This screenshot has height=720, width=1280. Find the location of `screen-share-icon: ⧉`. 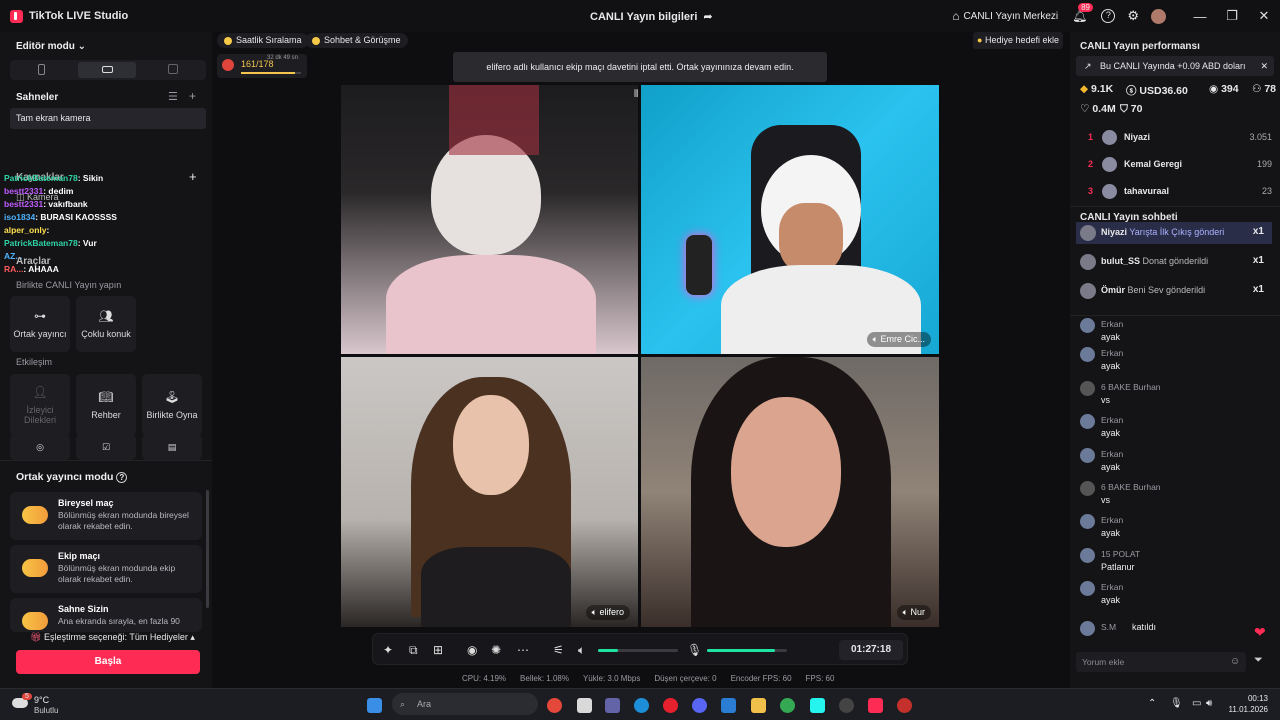

screen-share-icon: ⧉ is located at coordinates (413, 650).